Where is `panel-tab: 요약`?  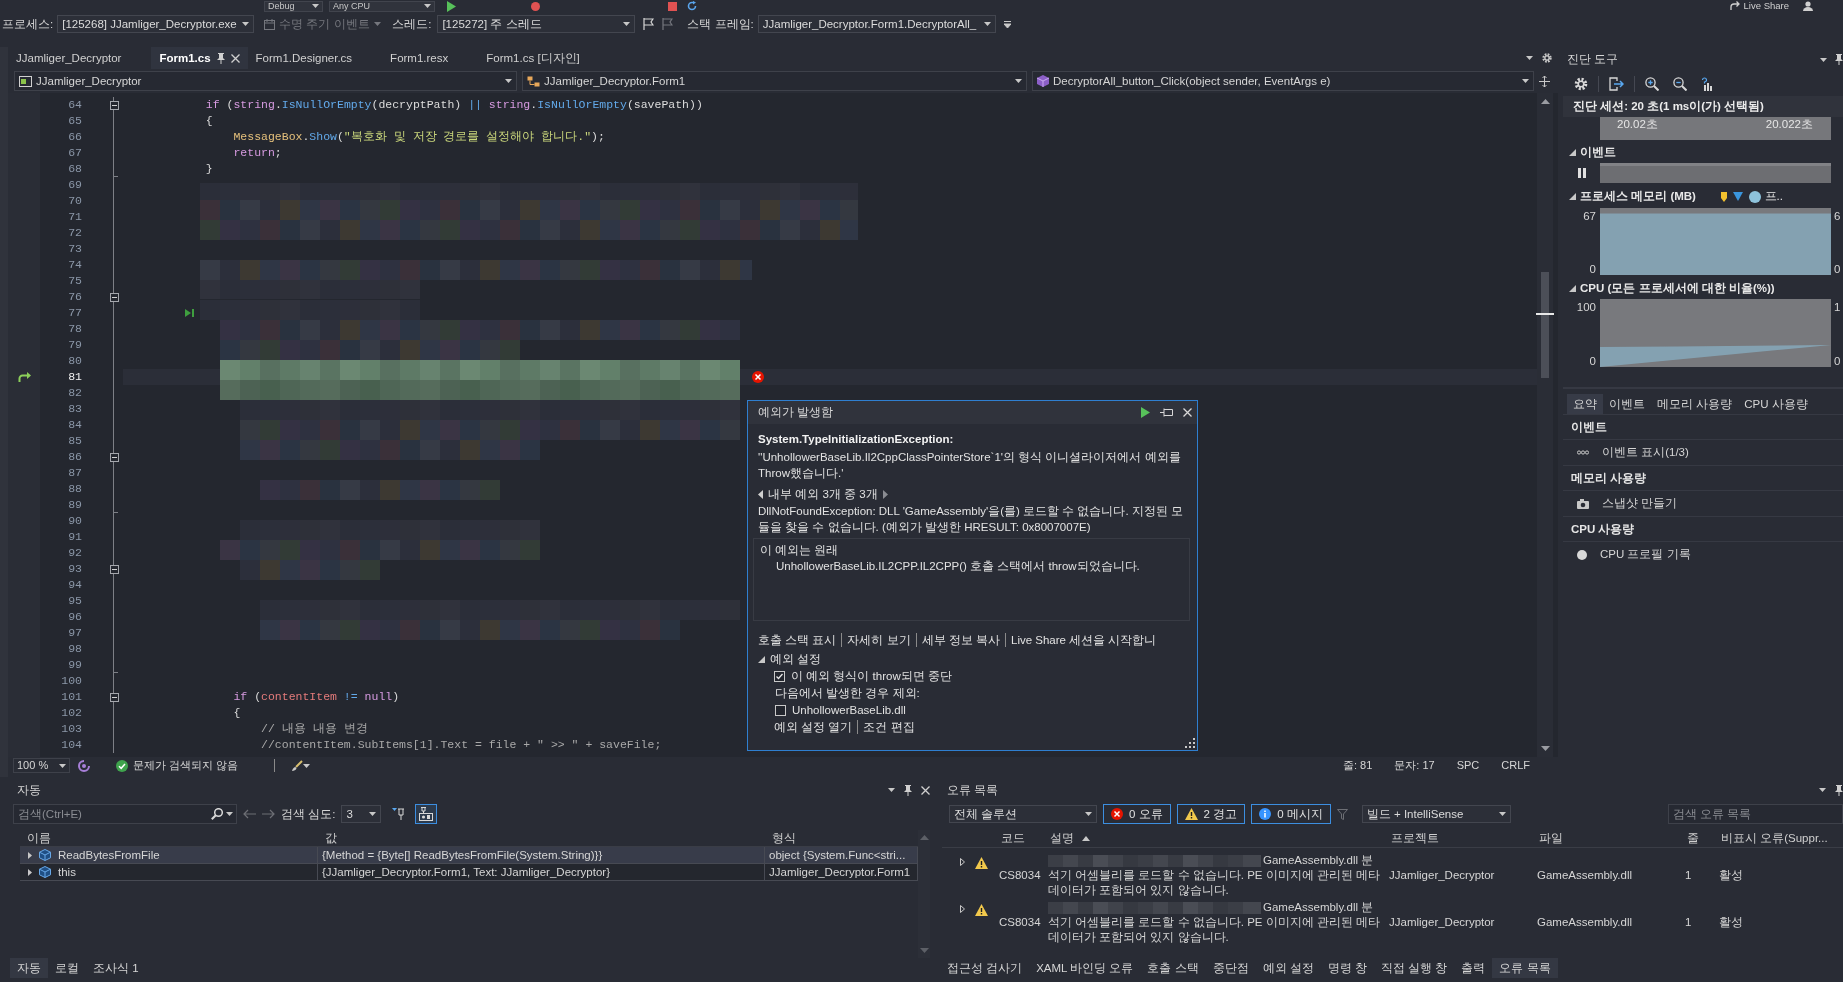 panel-tab: 요약 is located at coordinates (1585, 404).